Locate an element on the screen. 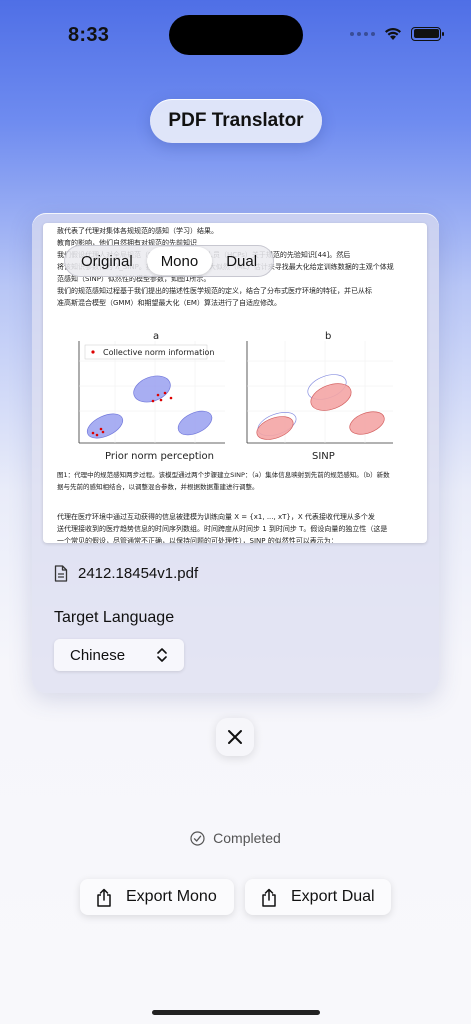  document-icon is located at coordinates (61, 573).